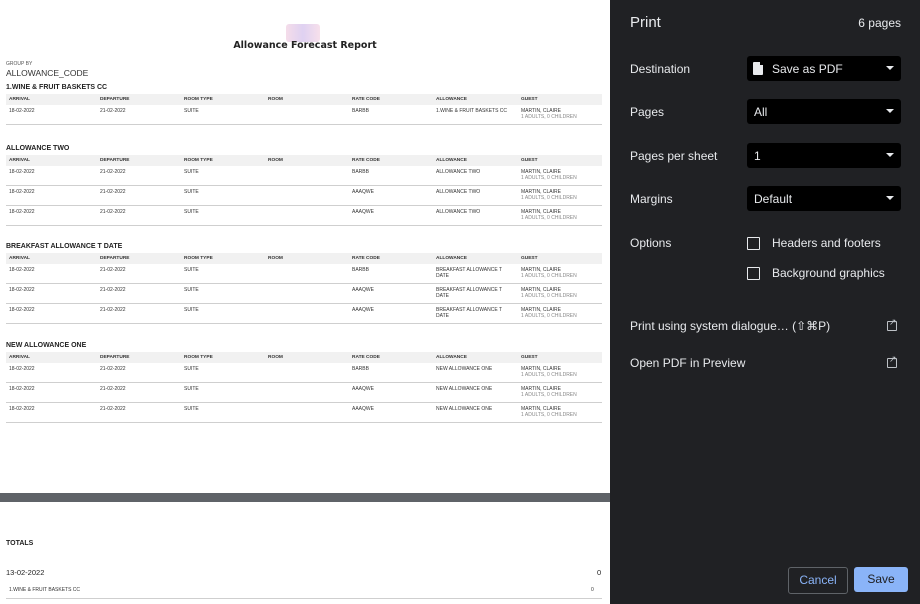 The width and height of the screenshot is (920, 604). What do you see at coordinates (807, 69) in the screenshot?
I see `destination-value: Save as PDF` at bounding box center [807, 69].